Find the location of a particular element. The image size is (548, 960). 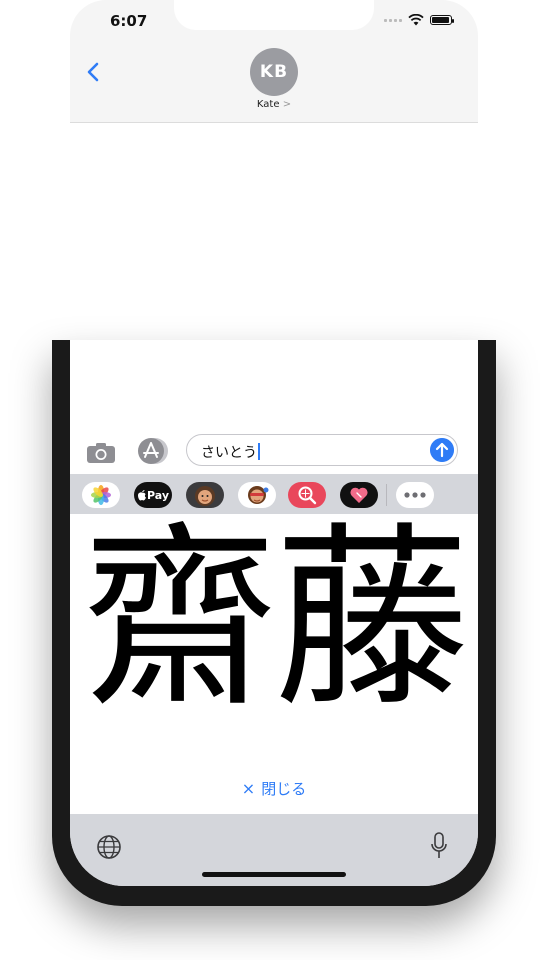

more-apps-icon is located at coordinates (415, 495).